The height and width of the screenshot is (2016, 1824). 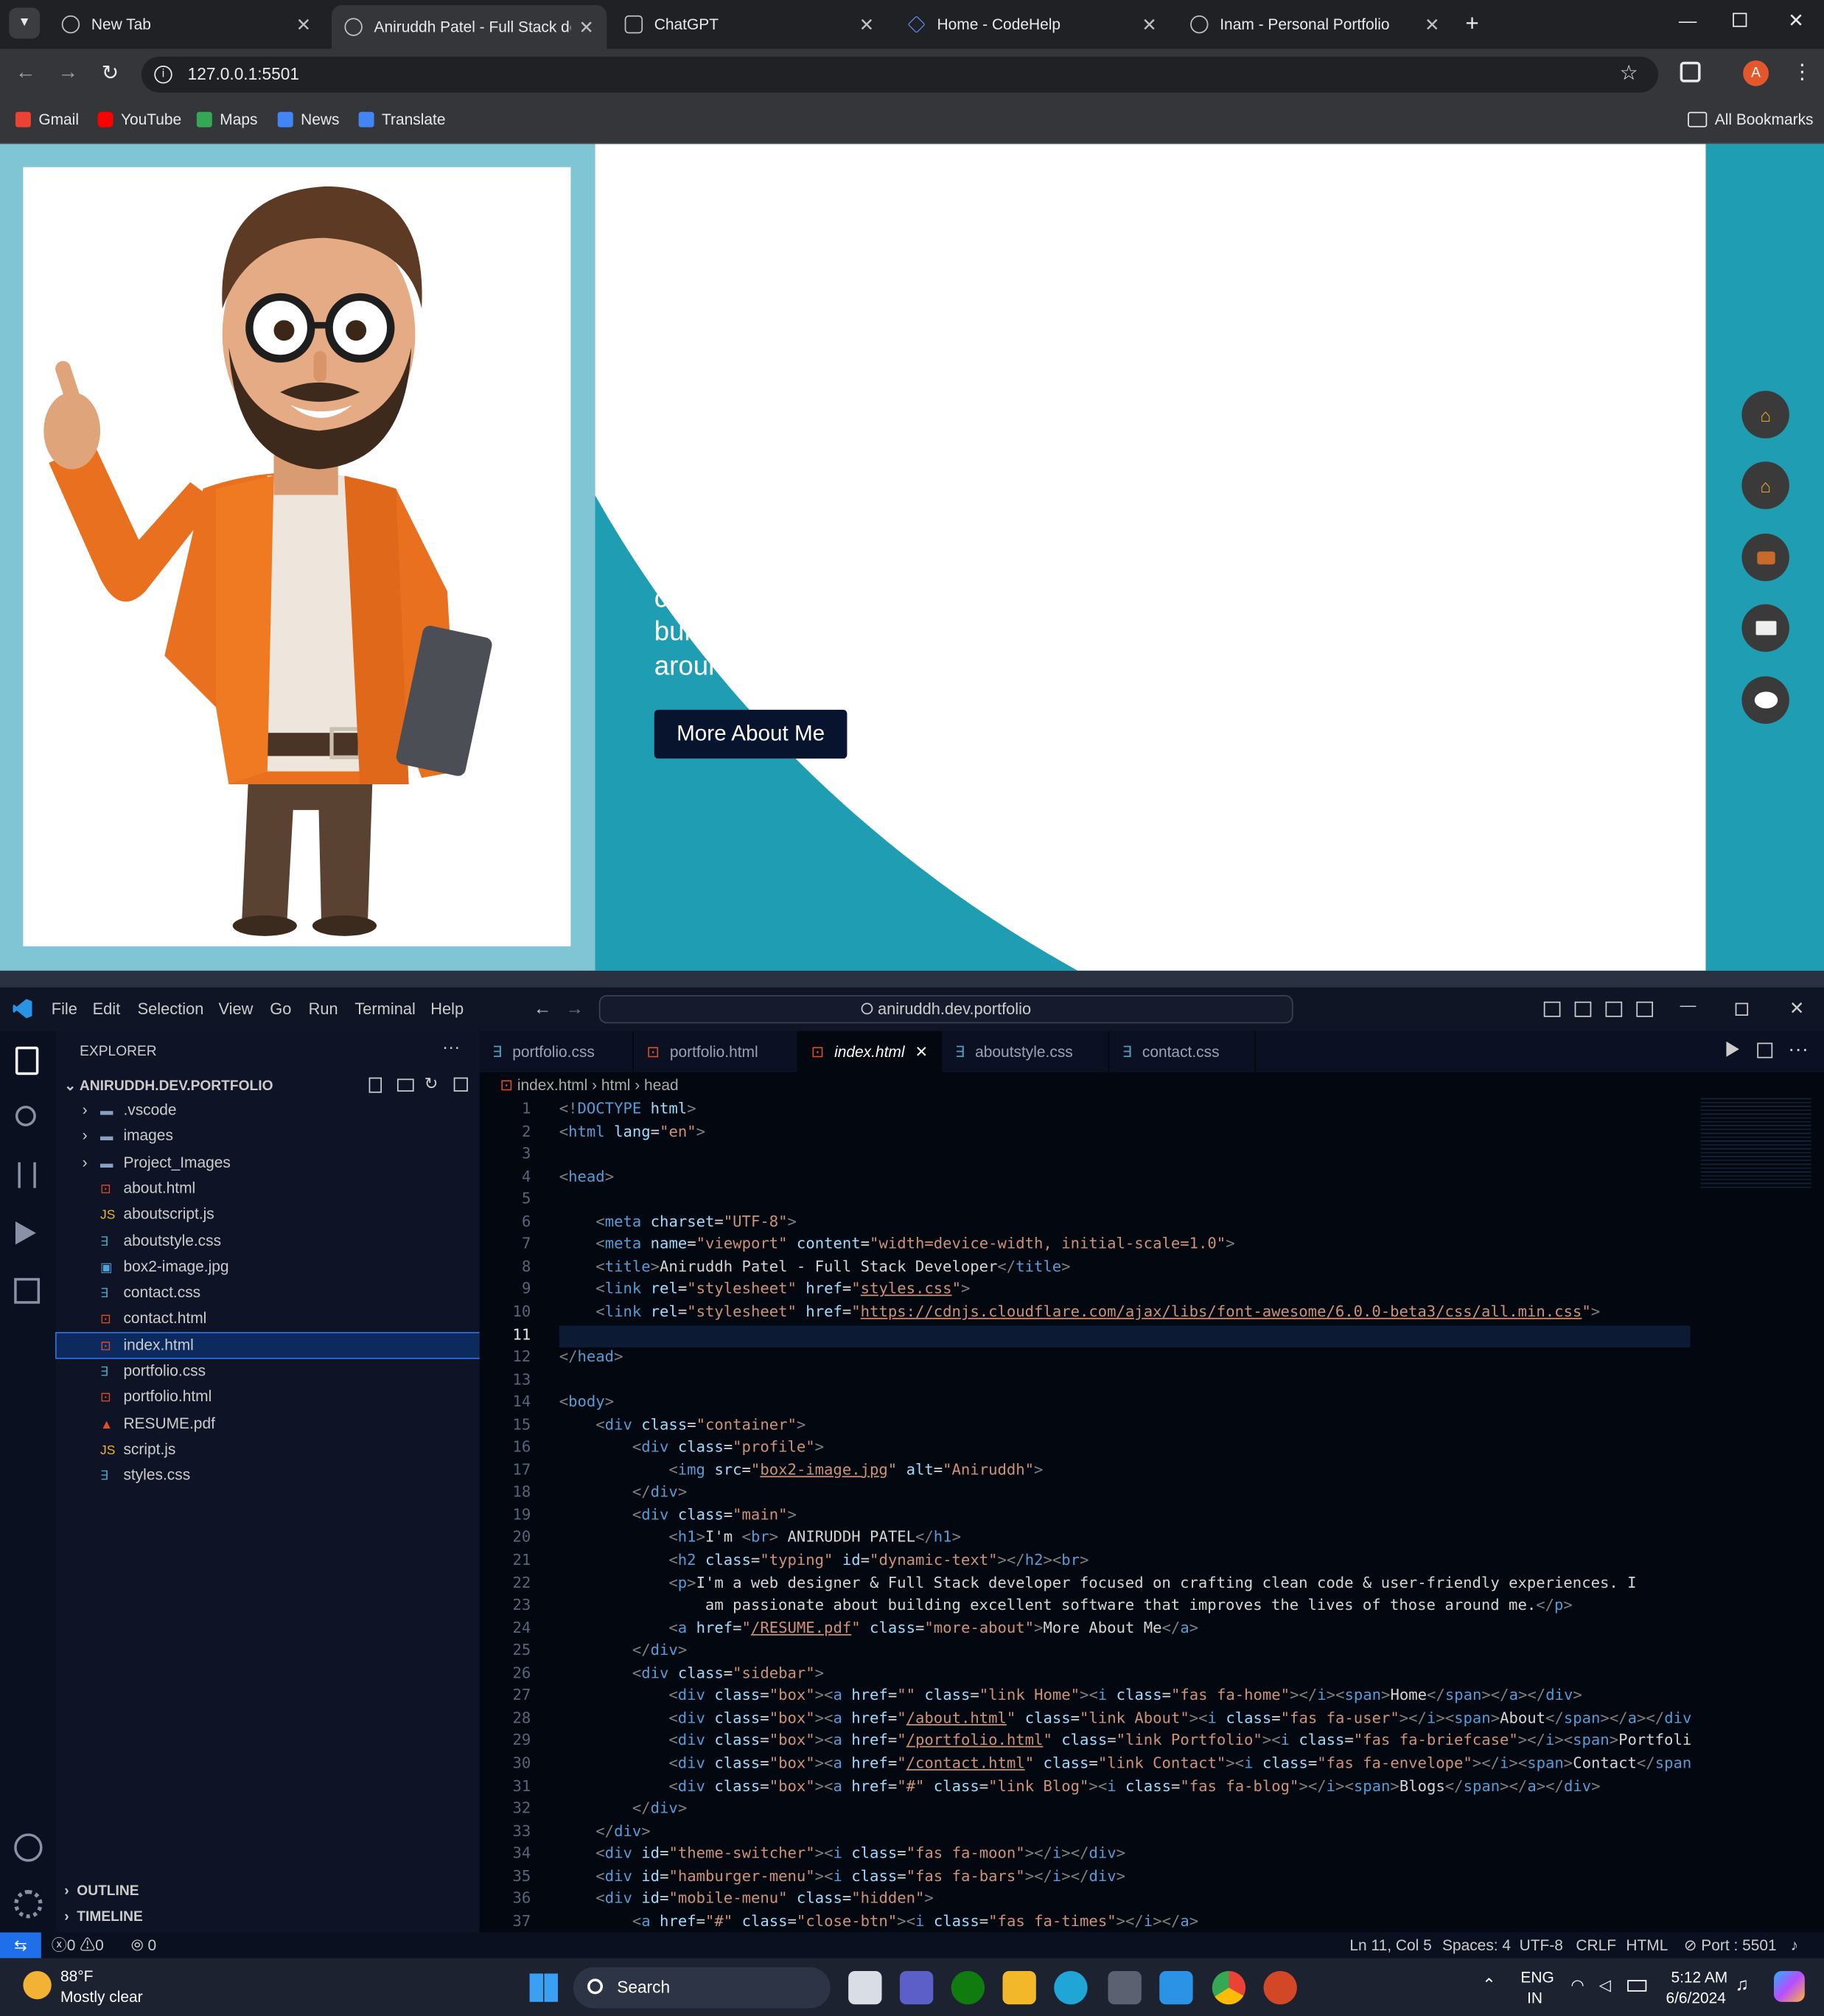 I want to click on sidebar-portfolio, so click(x=1765, y=557).